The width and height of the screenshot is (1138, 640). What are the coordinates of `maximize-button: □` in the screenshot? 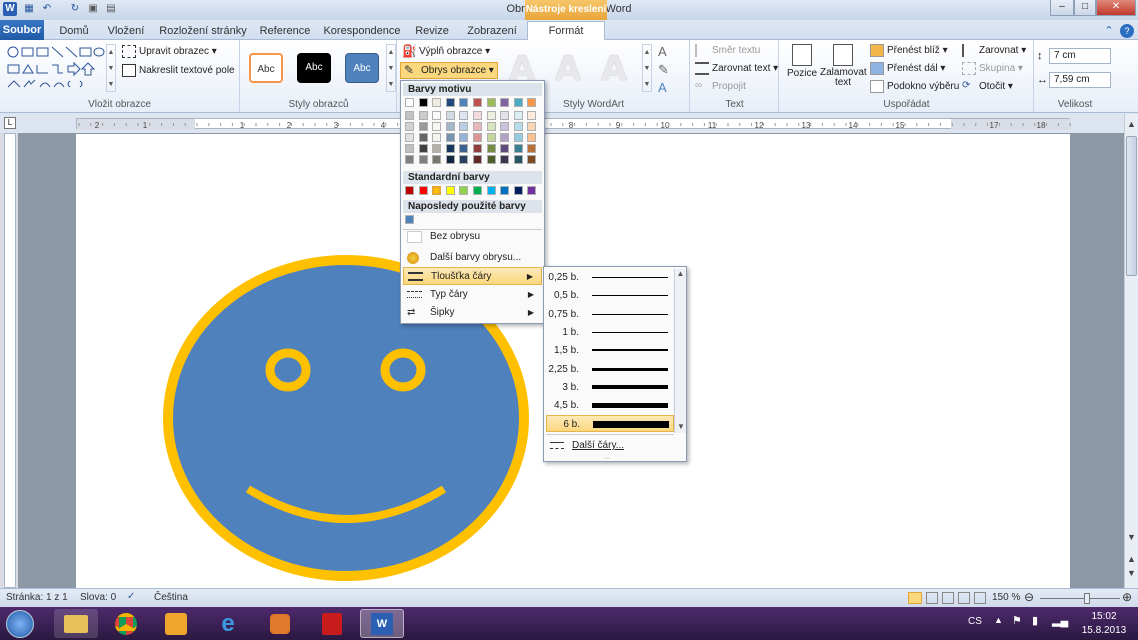 It's located at (1085, 8).